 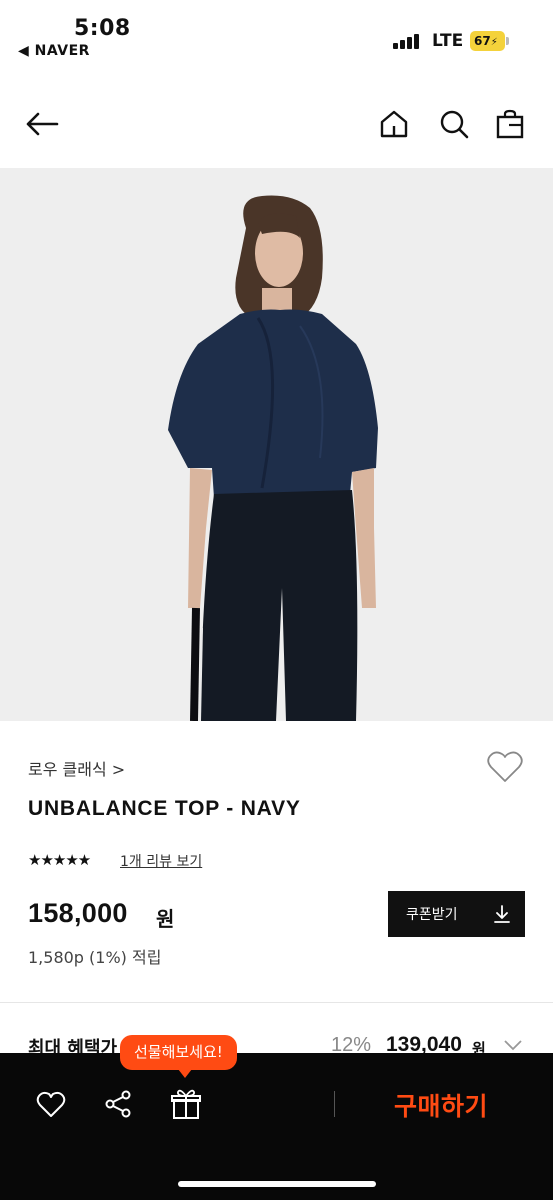 I want to click on wishlist-button, so click(x=505, y=768).